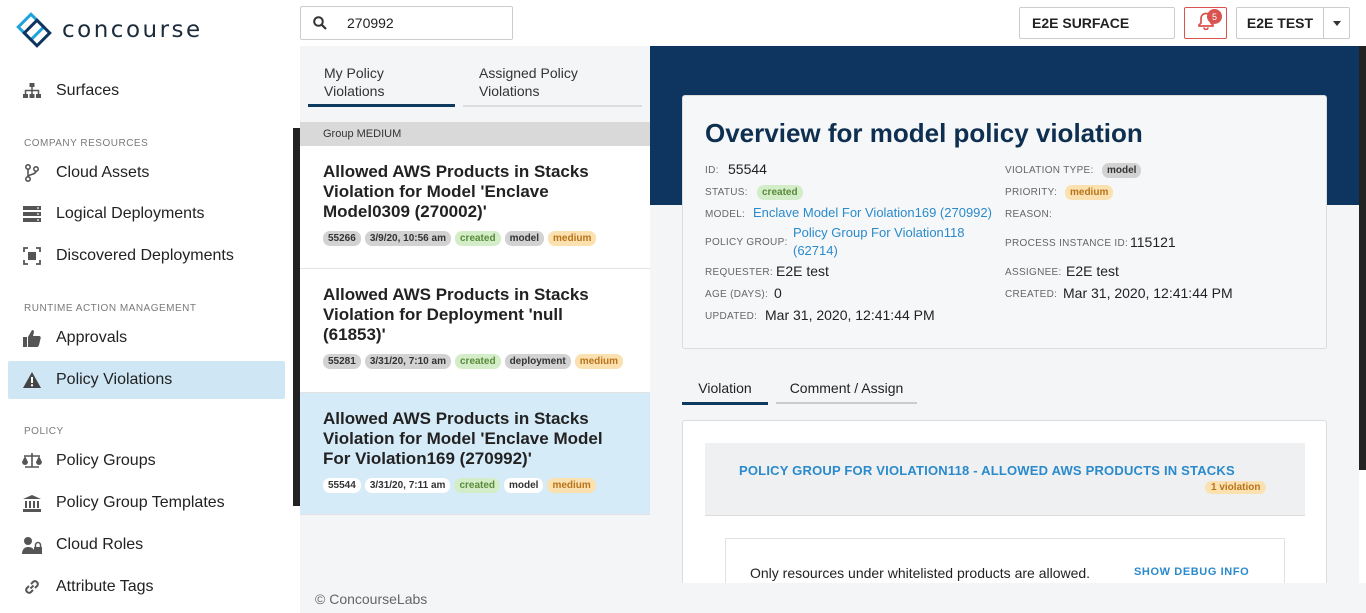 This screenshot has height=613, width=1366. I want to click on type-badge: deployment, so click(537, 361).